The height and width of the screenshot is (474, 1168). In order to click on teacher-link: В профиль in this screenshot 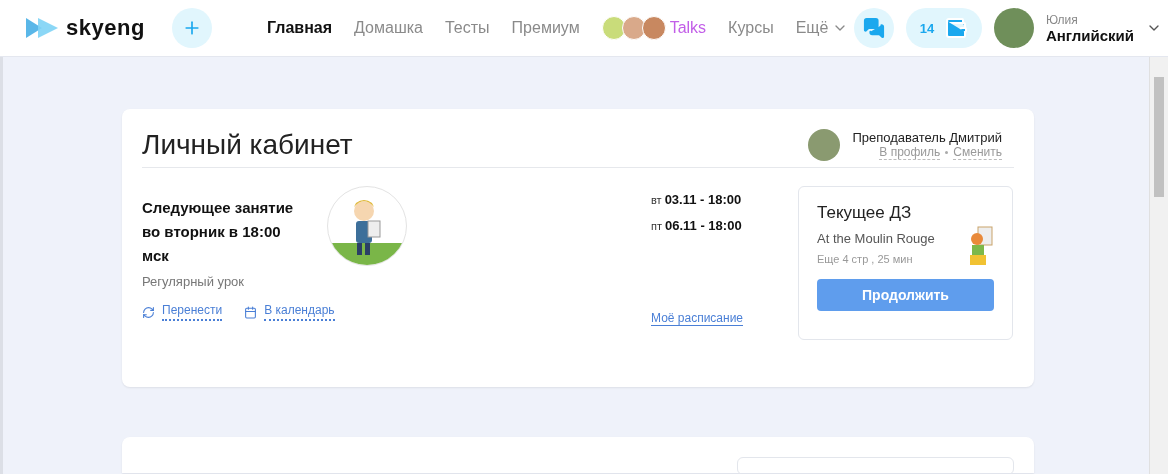, I will do `click(910, 152)`.